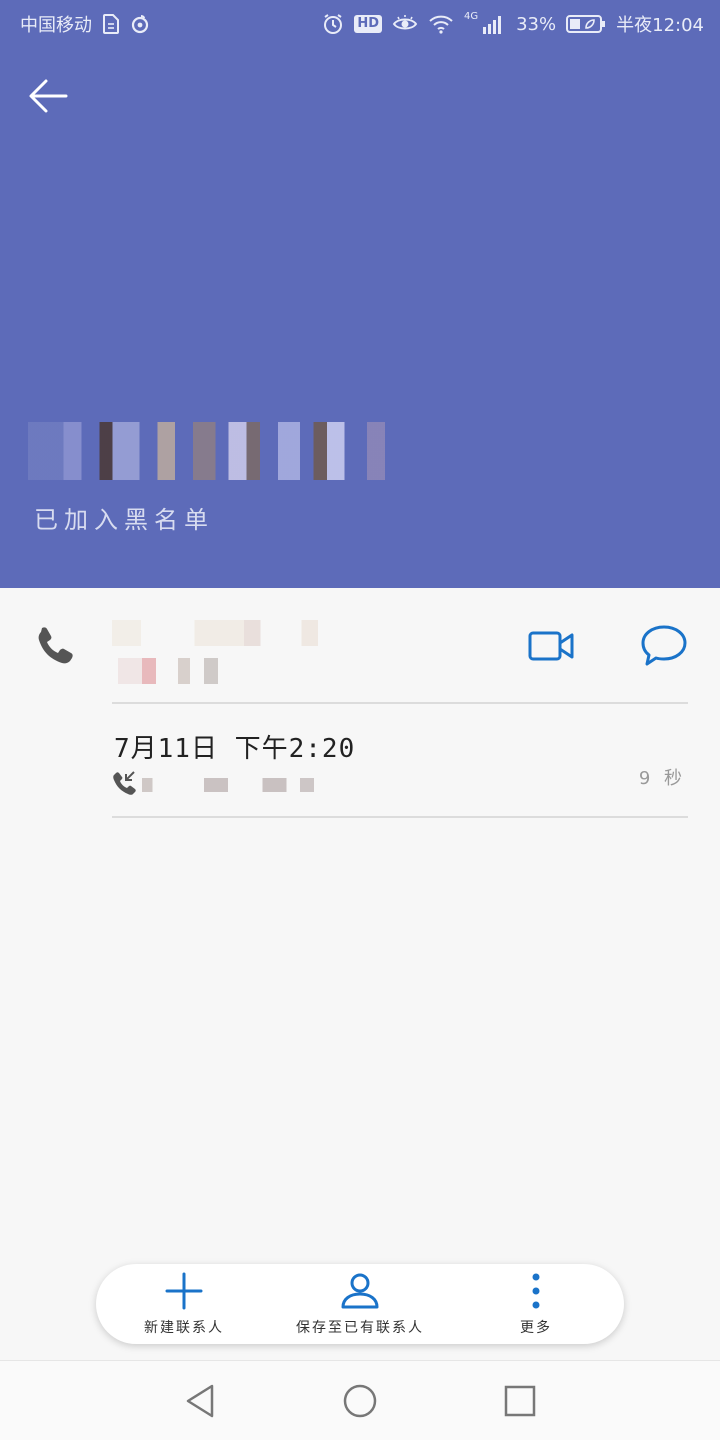 The image size is (720, 1440). I want to click on message-icon, so click(664, 645).